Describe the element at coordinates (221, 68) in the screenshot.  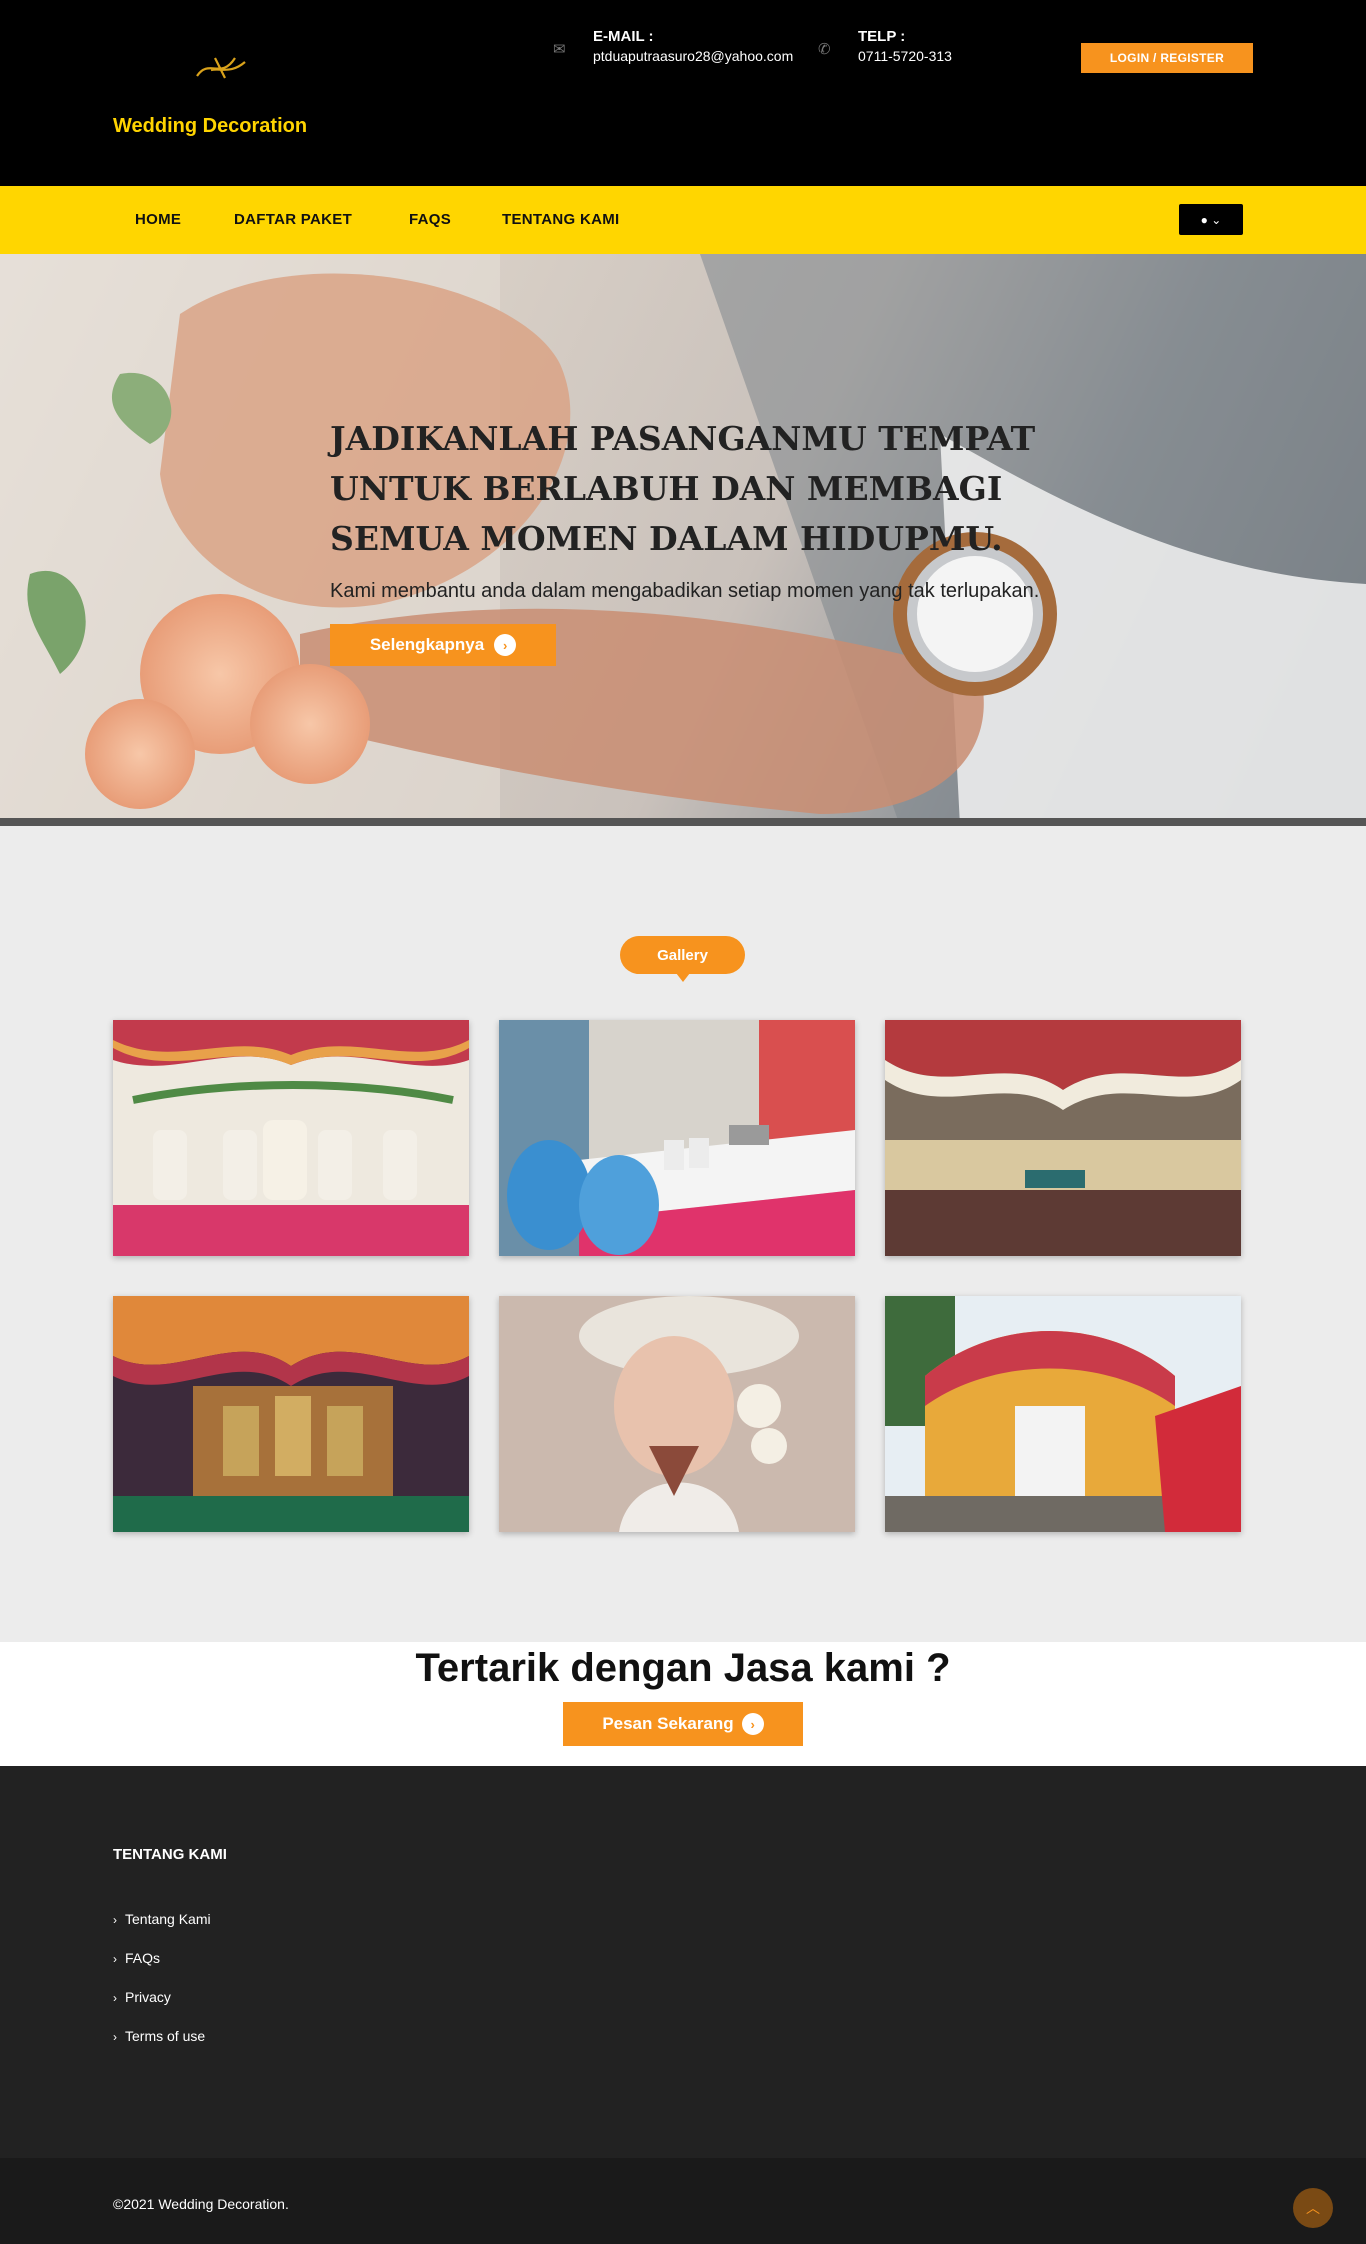
I see `logo-mark-icon` at that location.